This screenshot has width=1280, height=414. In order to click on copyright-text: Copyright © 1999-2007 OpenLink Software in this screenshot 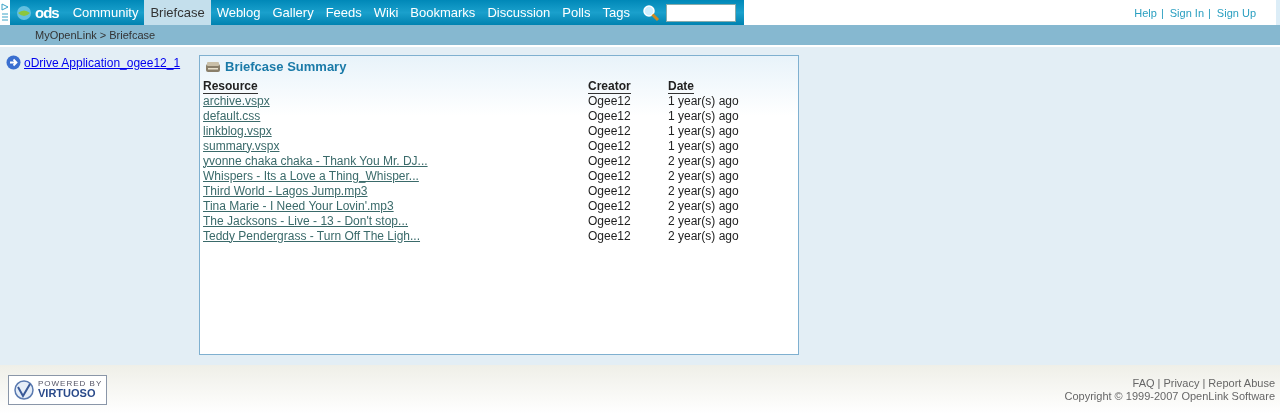, I will do `click(1169, 396)`.